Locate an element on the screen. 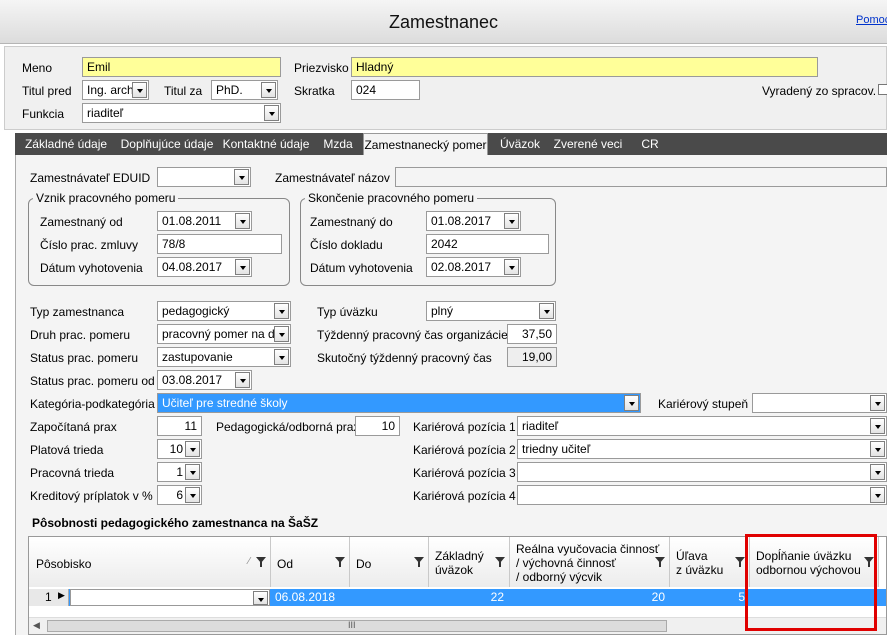  col-header-posobisko: Pôsobisko ⁄ is located at coordinates (150, 562).